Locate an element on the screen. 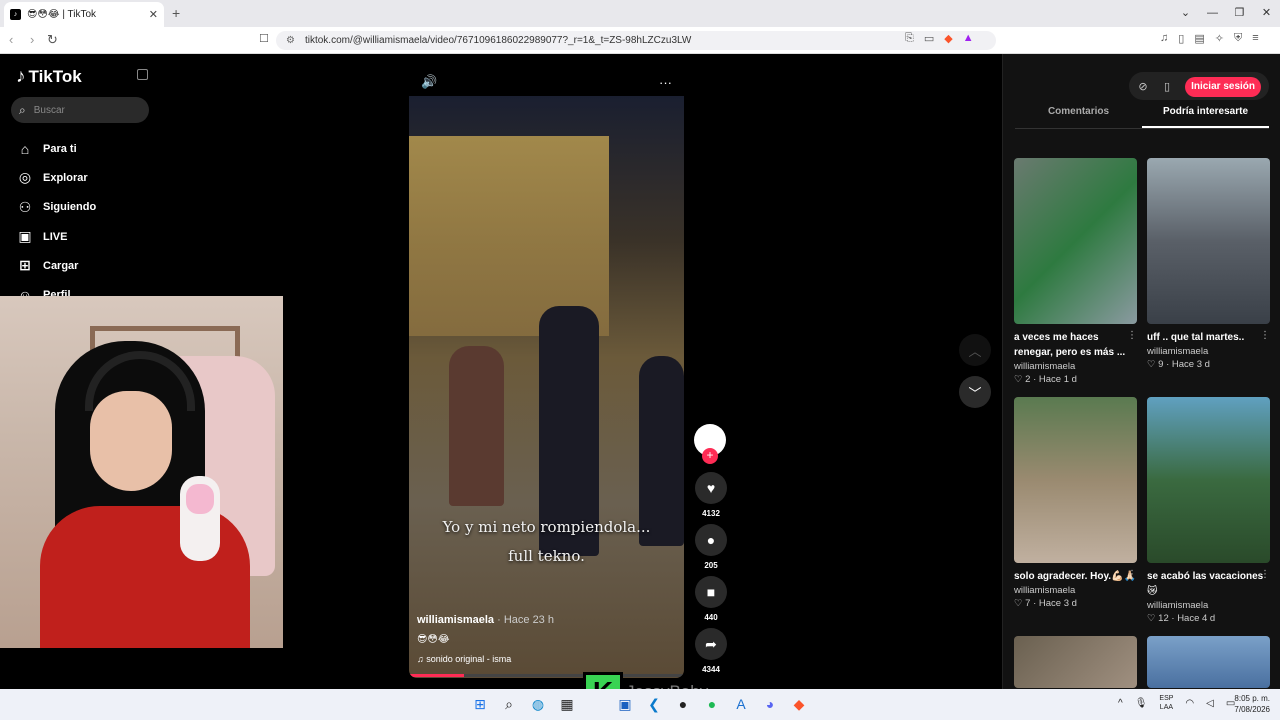 This screenshot has width=1280, height=720. chevron-down-icon: ﹀ is located at coordinates (975, 393).